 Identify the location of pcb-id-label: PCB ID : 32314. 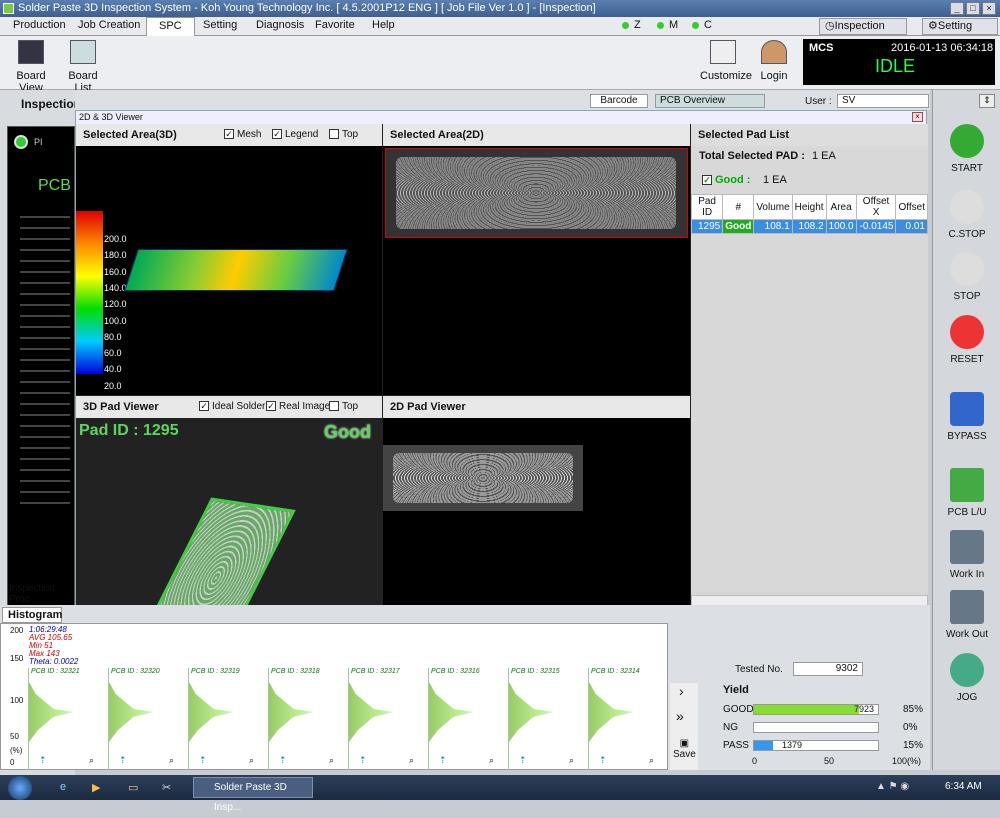
(615, 671).